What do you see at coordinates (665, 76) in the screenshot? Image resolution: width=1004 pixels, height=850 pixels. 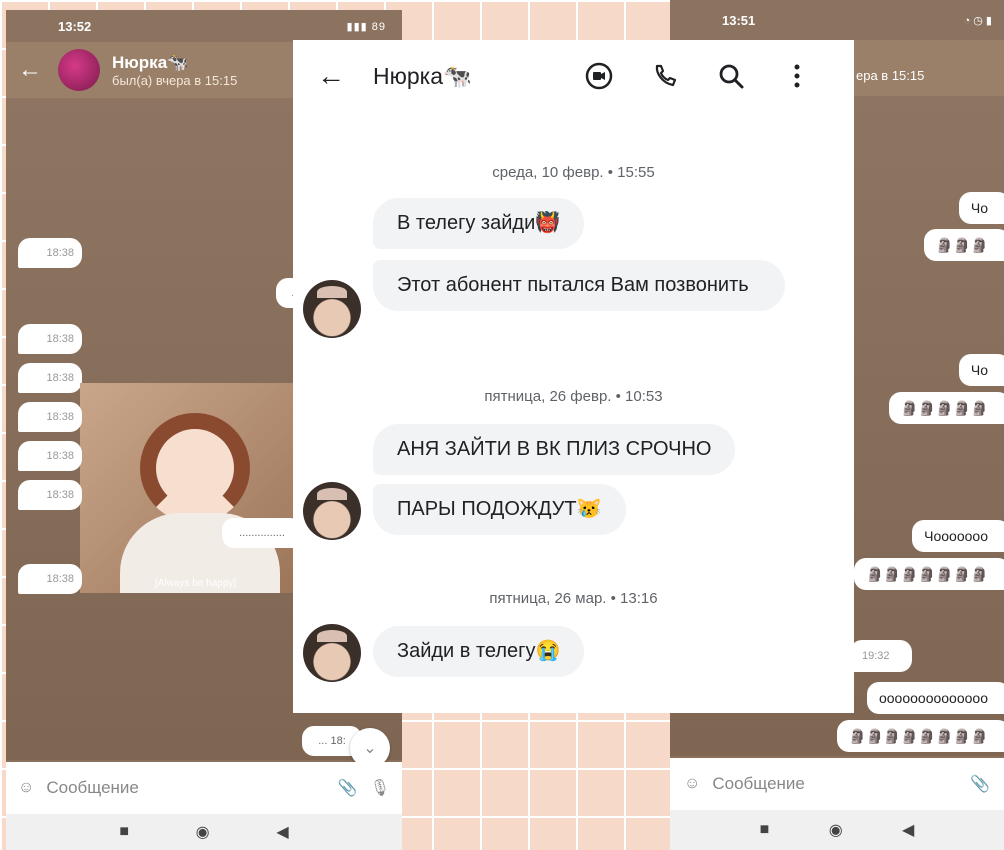 I see `phone-icon` at bounding box center [665, 76].